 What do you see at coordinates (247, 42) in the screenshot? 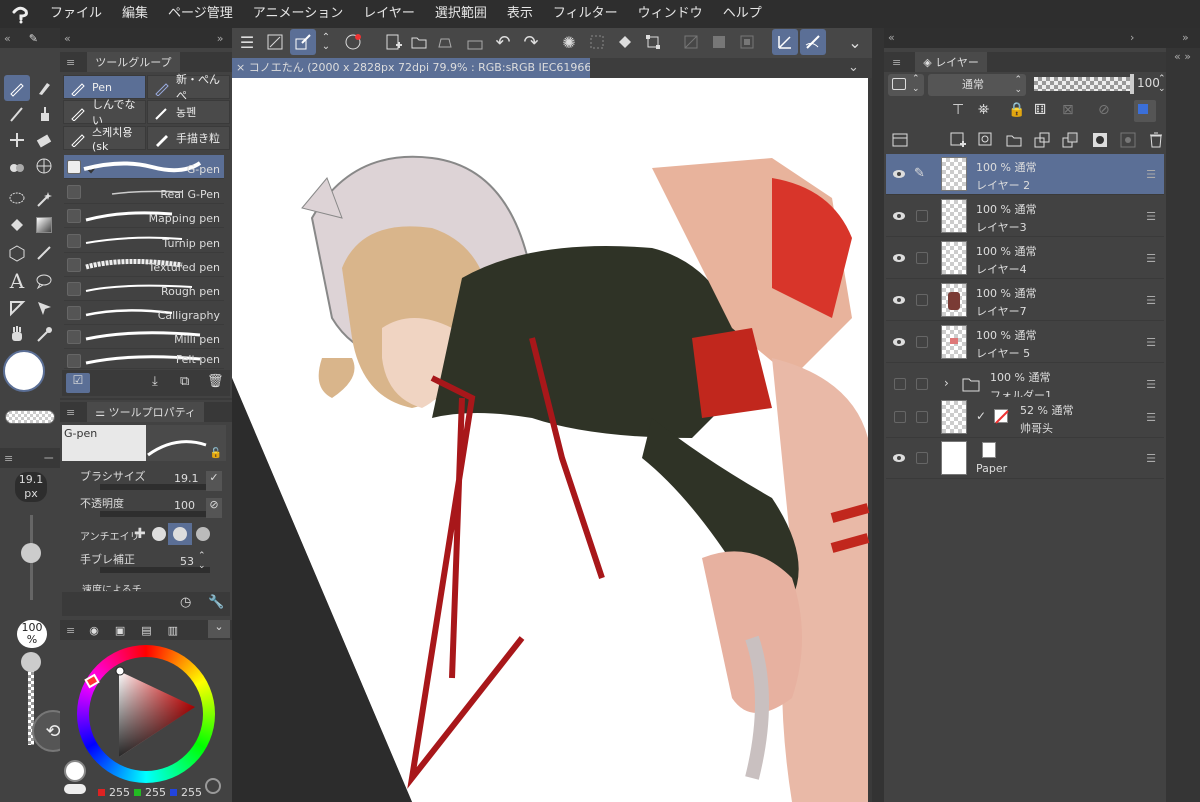
I see `hamburger-menu-icon: ☰` at bounding box center [247, 42].